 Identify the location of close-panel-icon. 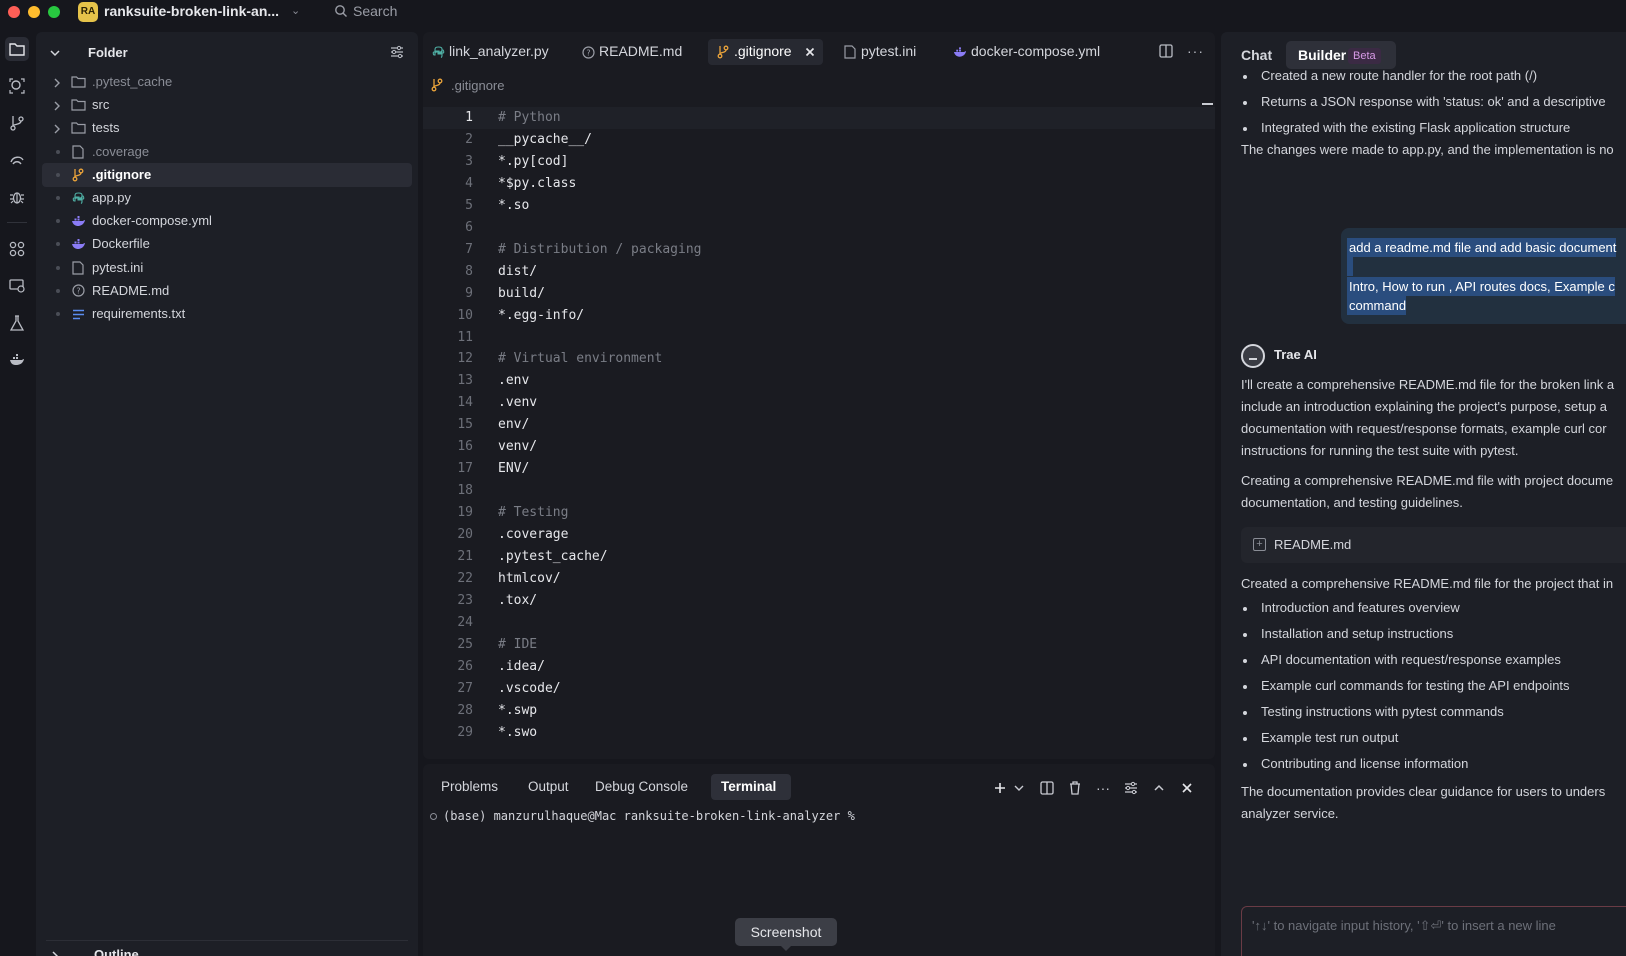
(1187, 788).